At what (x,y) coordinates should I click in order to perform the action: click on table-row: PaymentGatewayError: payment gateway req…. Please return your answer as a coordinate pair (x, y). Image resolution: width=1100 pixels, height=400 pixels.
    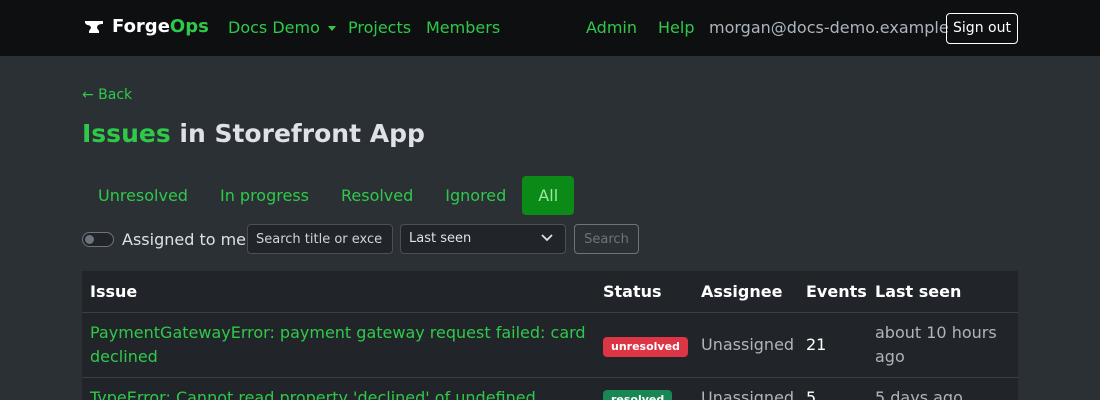
    Looking at the image, I should click on (550, 345).